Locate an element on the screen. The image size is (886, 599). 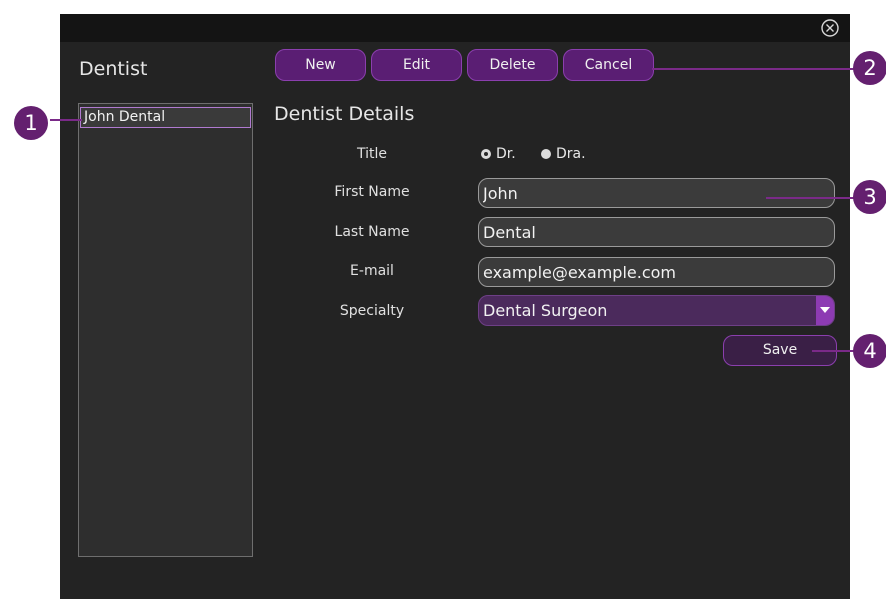
list-item: John Dental is located at coordinates (165, 117).